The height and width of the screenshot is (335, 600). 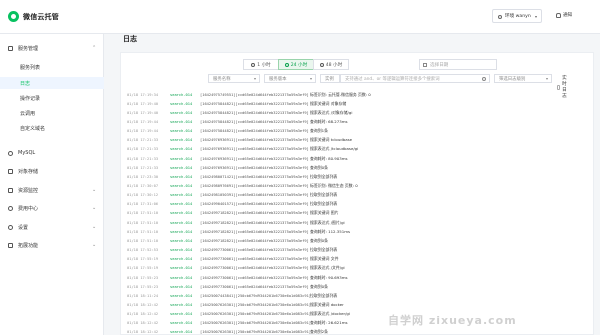 I want to click on chevron-down-icon: ⌄, so click(x=94, y=227).